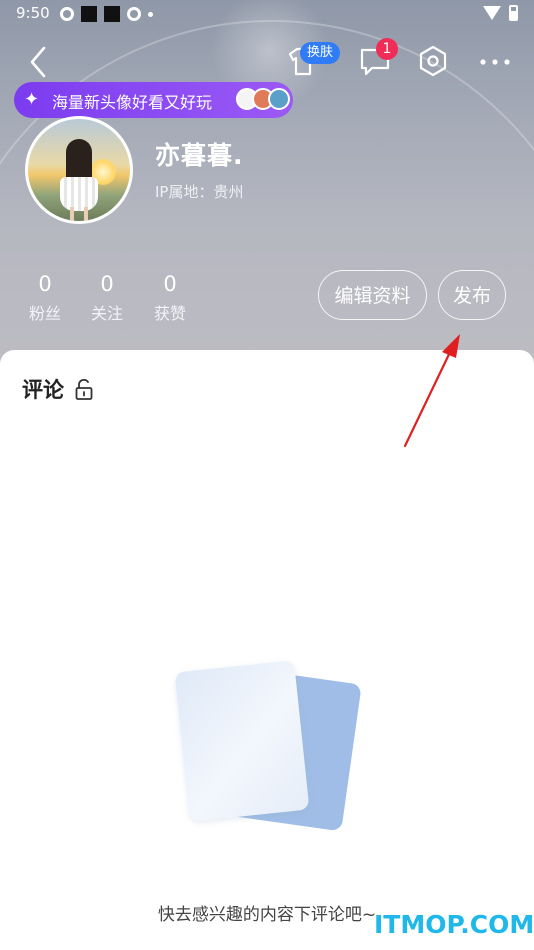 The height and width of the screenshot is (950, 534). What do you see at coordinates (40, 62) in the screenshot?
I see `back-arrow-icon` at bounding box center [40, 62].